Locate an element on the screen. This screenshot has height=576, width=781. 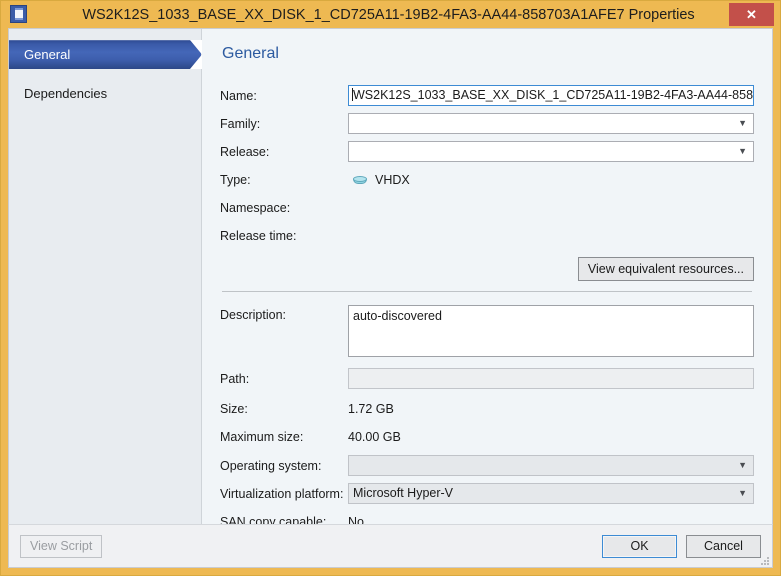
description-textarea: auto-discovered is located at coordinates (551, 331).